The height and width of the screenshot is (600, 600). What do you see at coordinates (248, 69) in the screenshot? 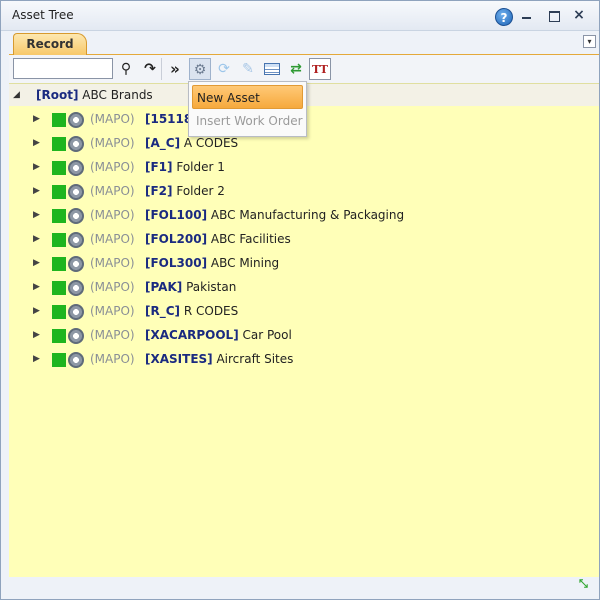
I see `wrench-icon: ✎` at bounding box center [248, 69].